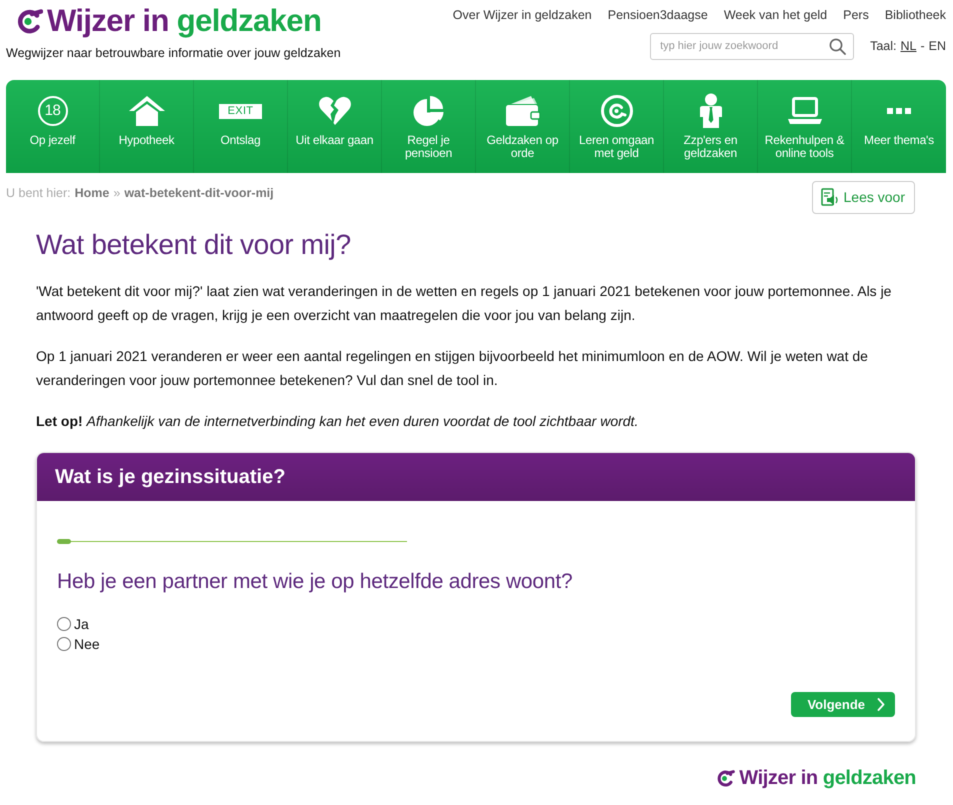 This screenshot has height=805, width=953. I want to click on top-link: Pensioen3daagse, so click(658, 15).